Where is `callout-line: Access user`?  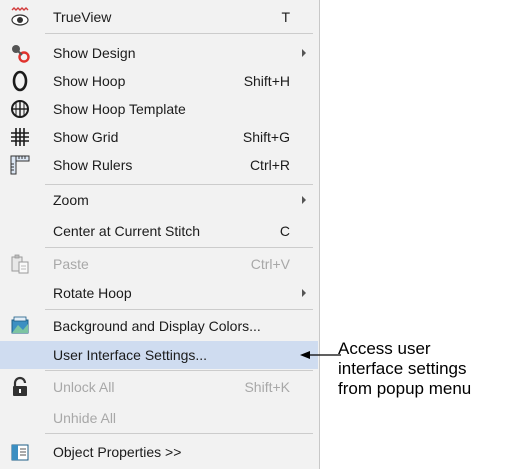 callout-line: Access user is located at coordinates (384, 348).